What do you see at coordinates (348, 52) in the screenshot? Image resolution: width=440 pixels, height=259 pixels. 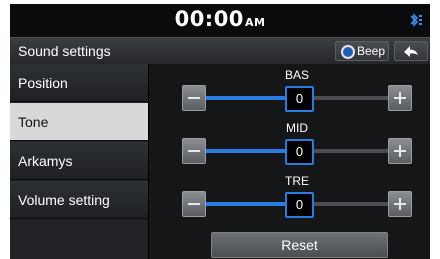 I see `radio-indicator-icon` at bounding box center [348, 52].